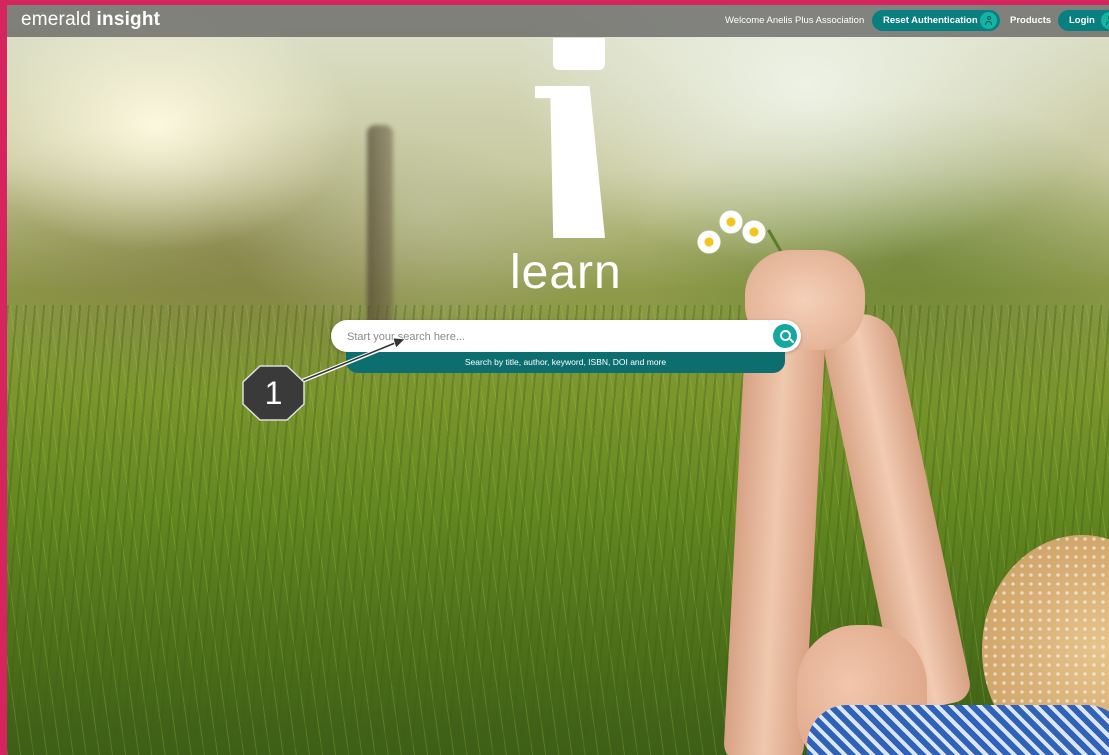 The height and width of the screenshot is (755, 1109). What do you see at coordinates (958, 730) in the screenshot?
I see `photo-dress` at bounding box center [958, 730].